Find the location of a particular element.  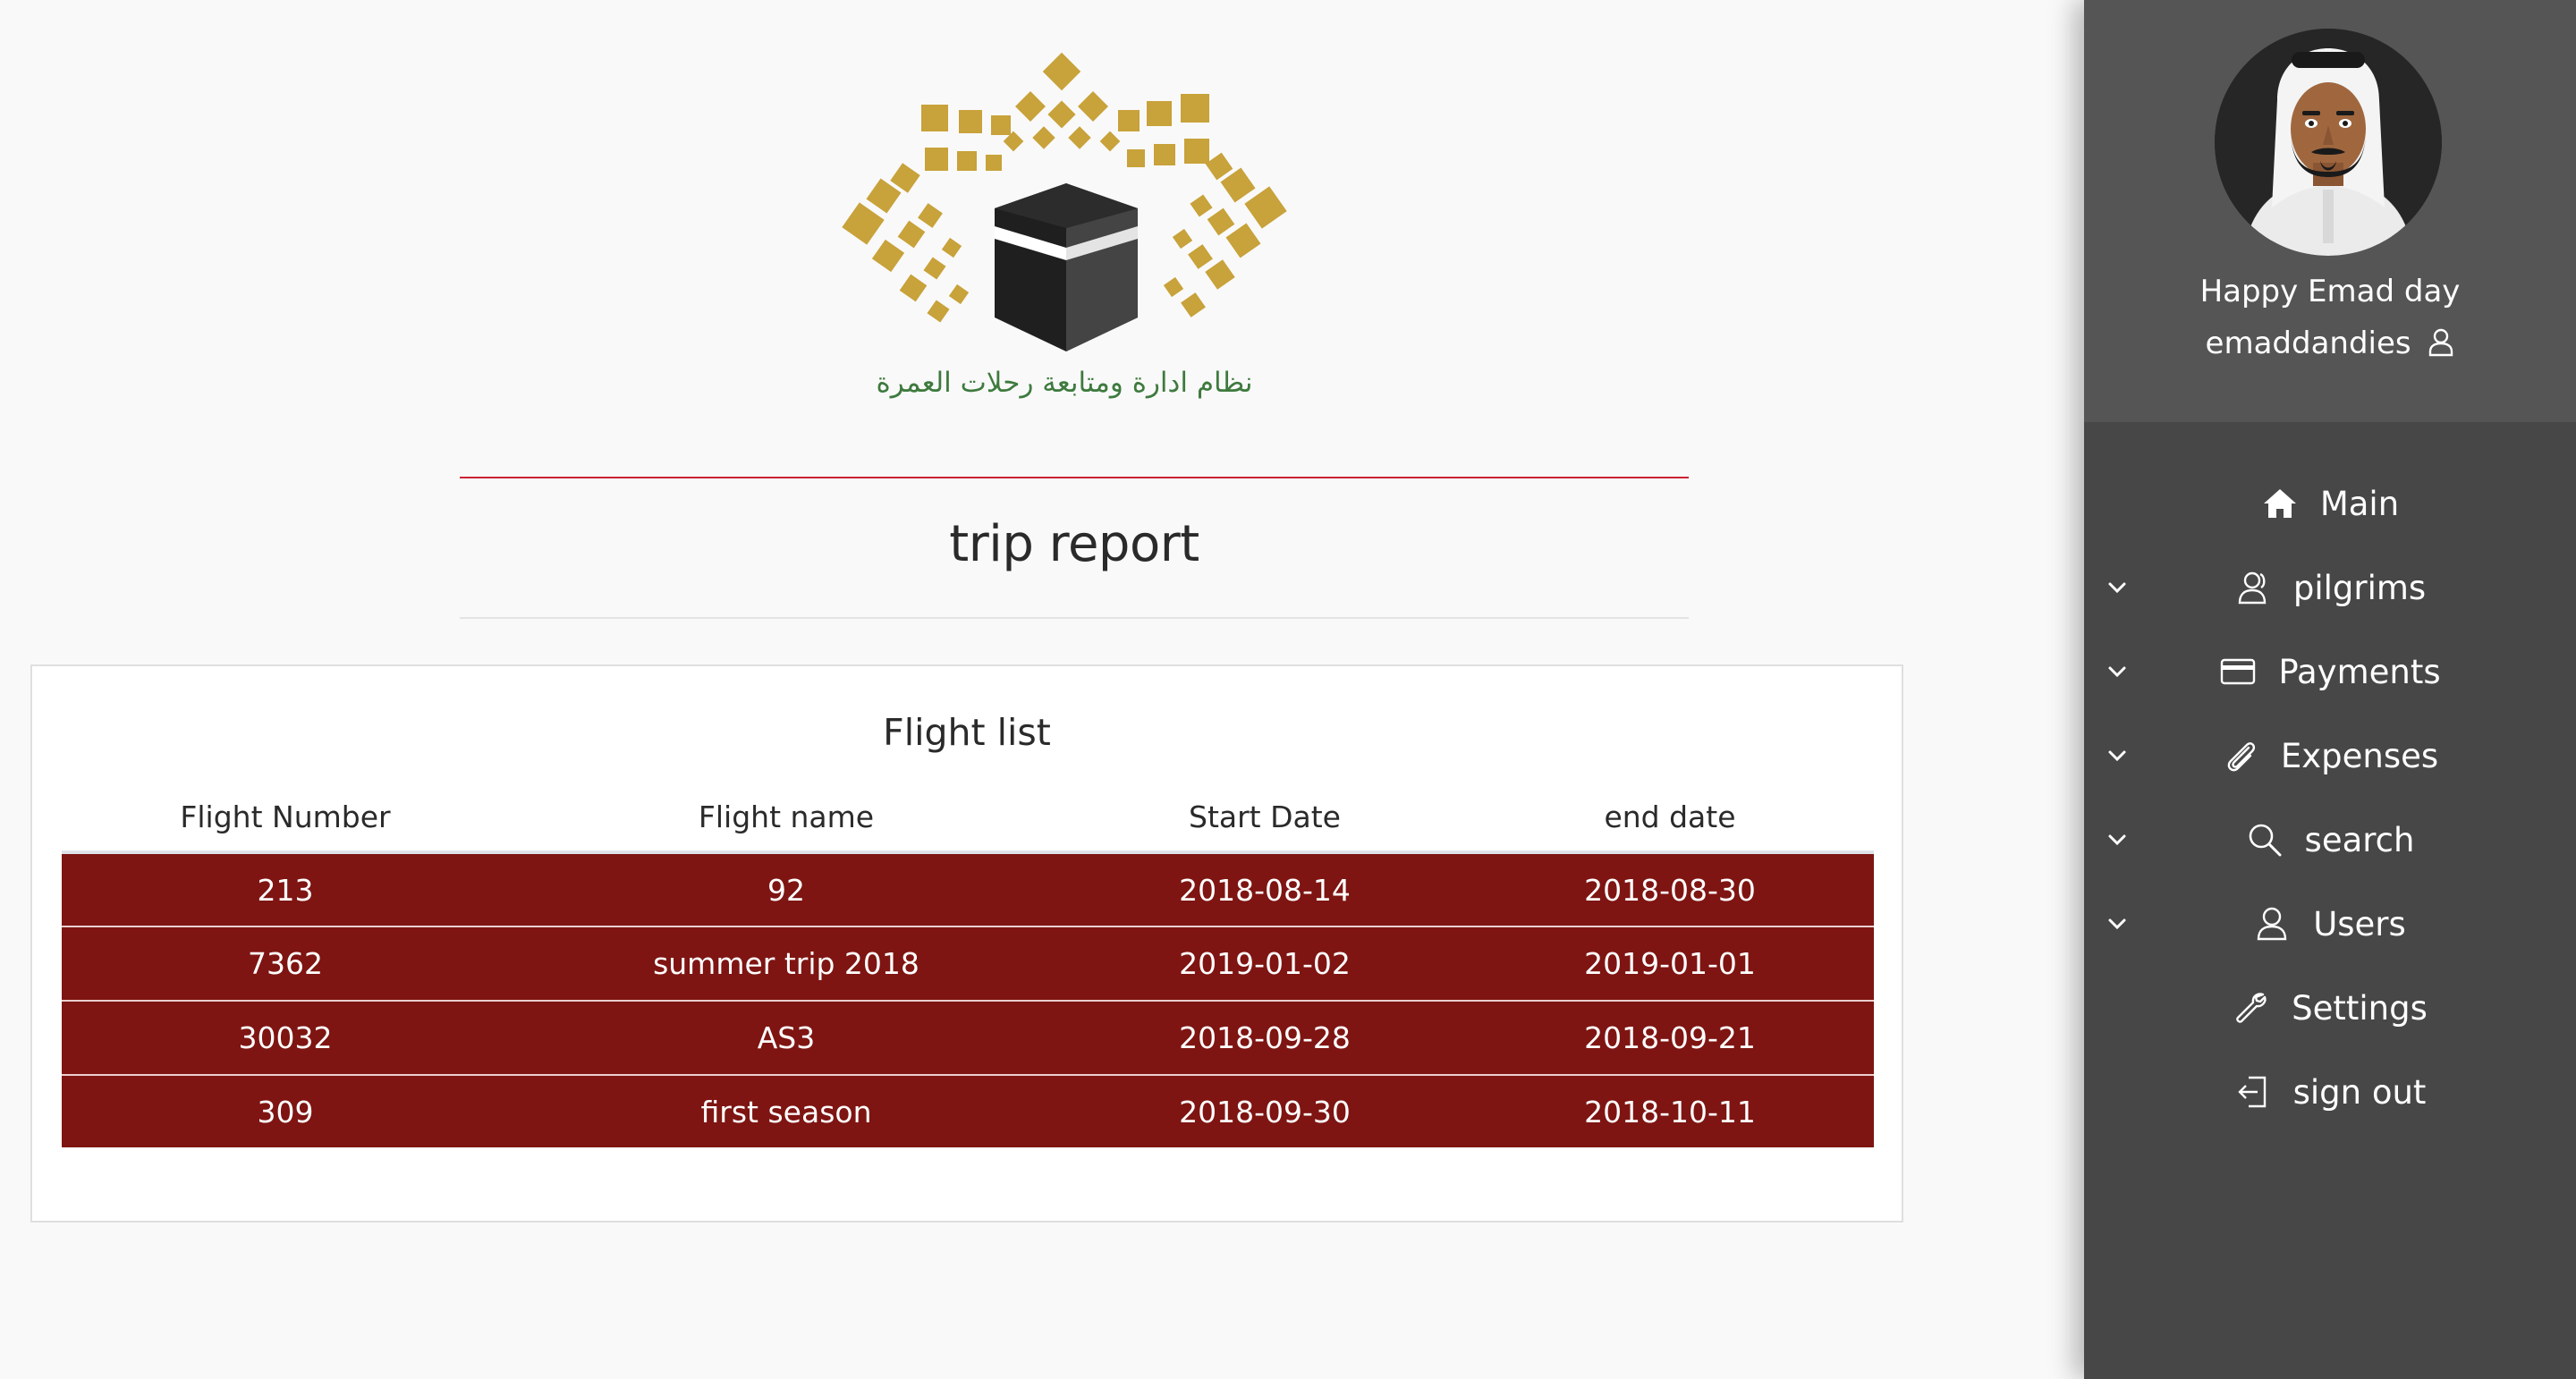

cell-end-date: 2018-09-21 is located at coordinates (1670, 1038).